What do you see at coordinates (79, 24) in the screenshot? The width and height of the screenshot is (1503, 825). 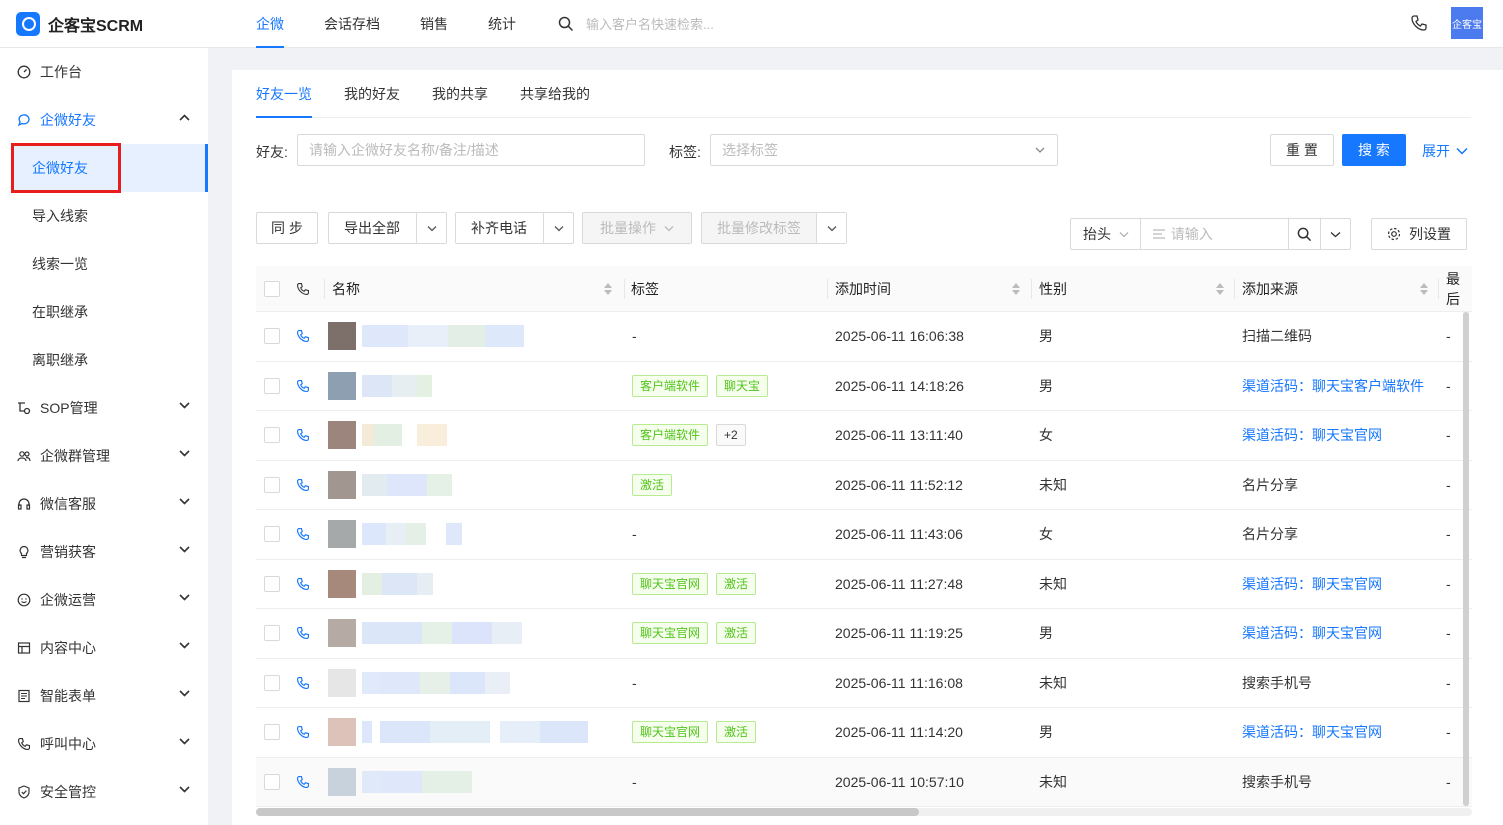 I see `app-logo: 企客宝SCRM` at bounding box center [79, 24].